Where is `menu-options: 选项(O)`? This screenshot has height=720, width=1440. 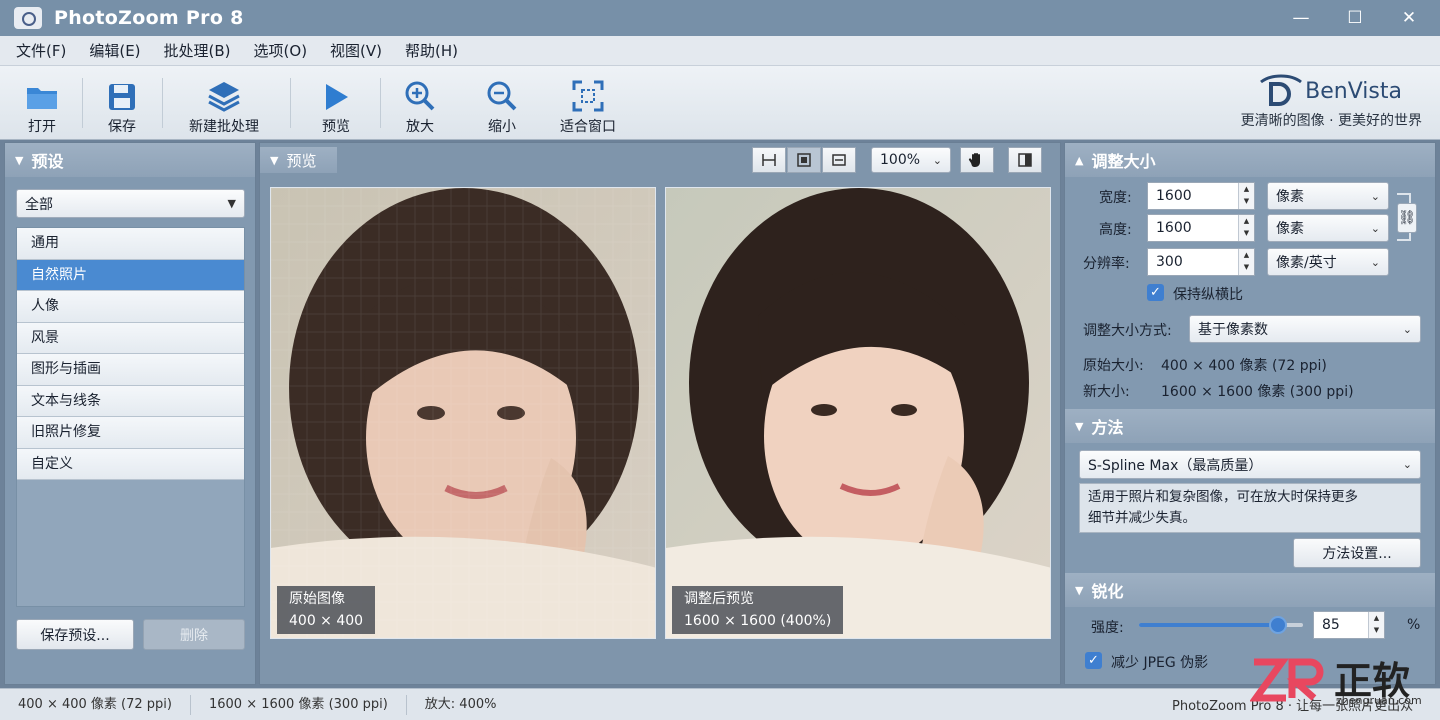 menu-options: 选项(O) is located at coordinates (281, 50).